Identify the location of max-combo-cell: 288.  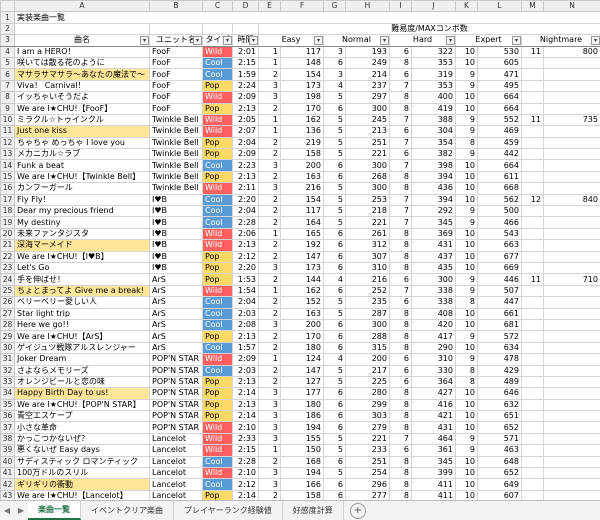
(367, 336).